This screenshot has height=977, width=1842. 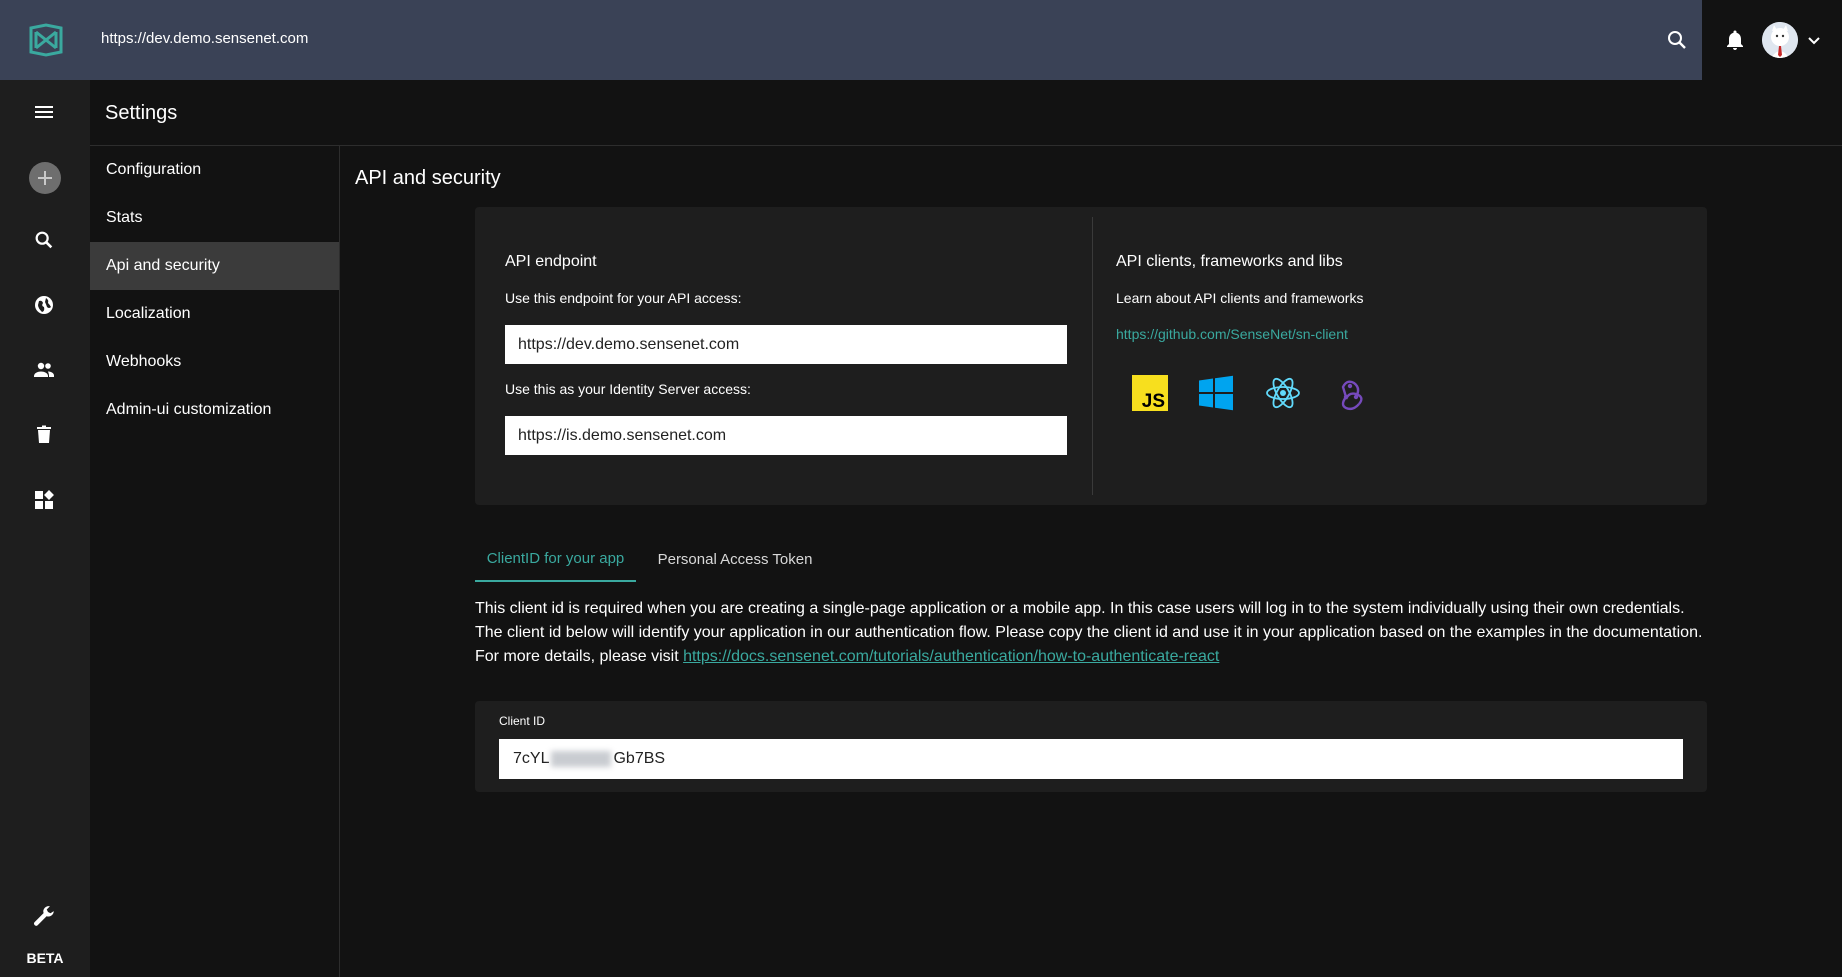 What do you see at coordinates (1283, 393) in the screenshot?
I see `react-icon` at bounding box center [1283, 393].